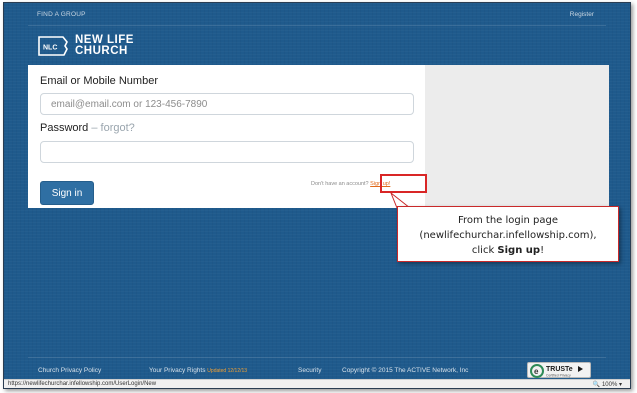 Image resolution: width=637 pixels, height=393 pixels. What do you see at coordinates (227, 371) in the screenshot?
I see `privacy-updated-badge: Updated 12/12/13` at bounding box center [227, 371].